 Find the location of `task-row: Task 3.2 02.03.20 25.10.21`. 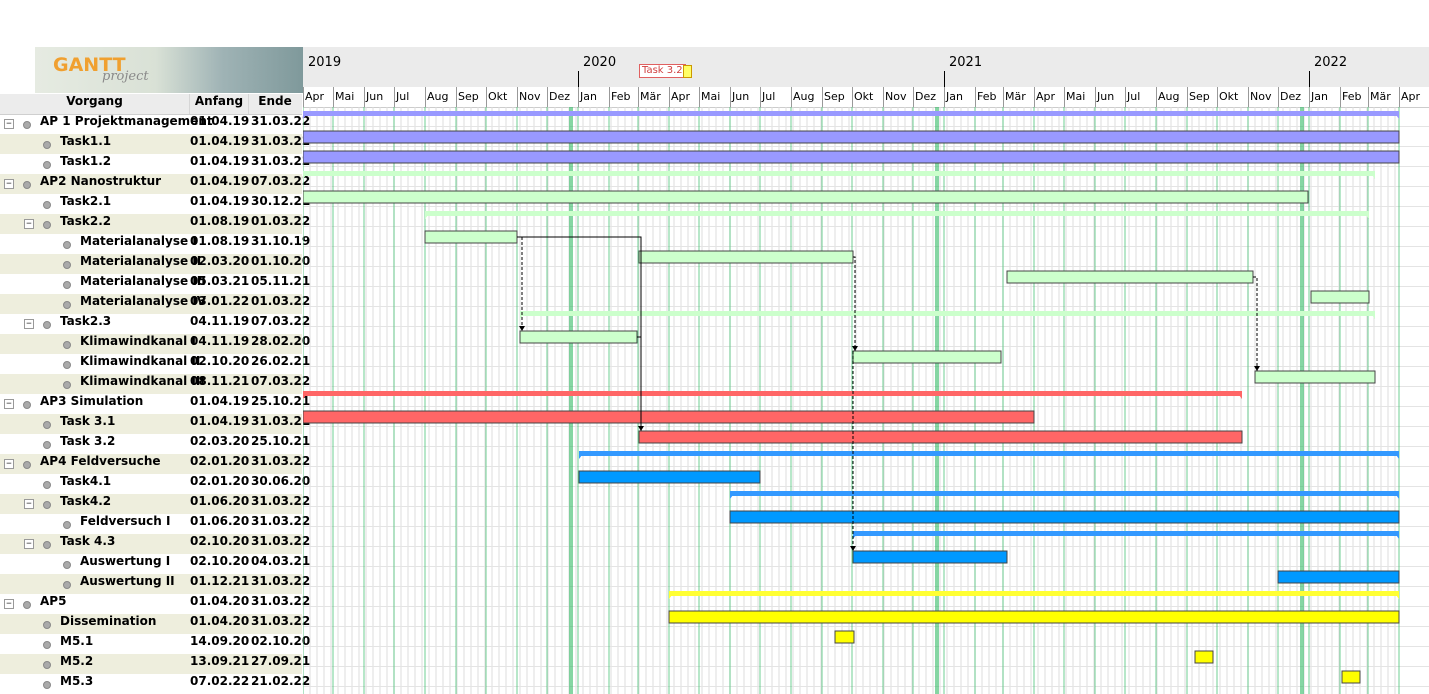

task-row: Task 3.2 02.03.20 25.10.21 is located at coordinates (155, 444).